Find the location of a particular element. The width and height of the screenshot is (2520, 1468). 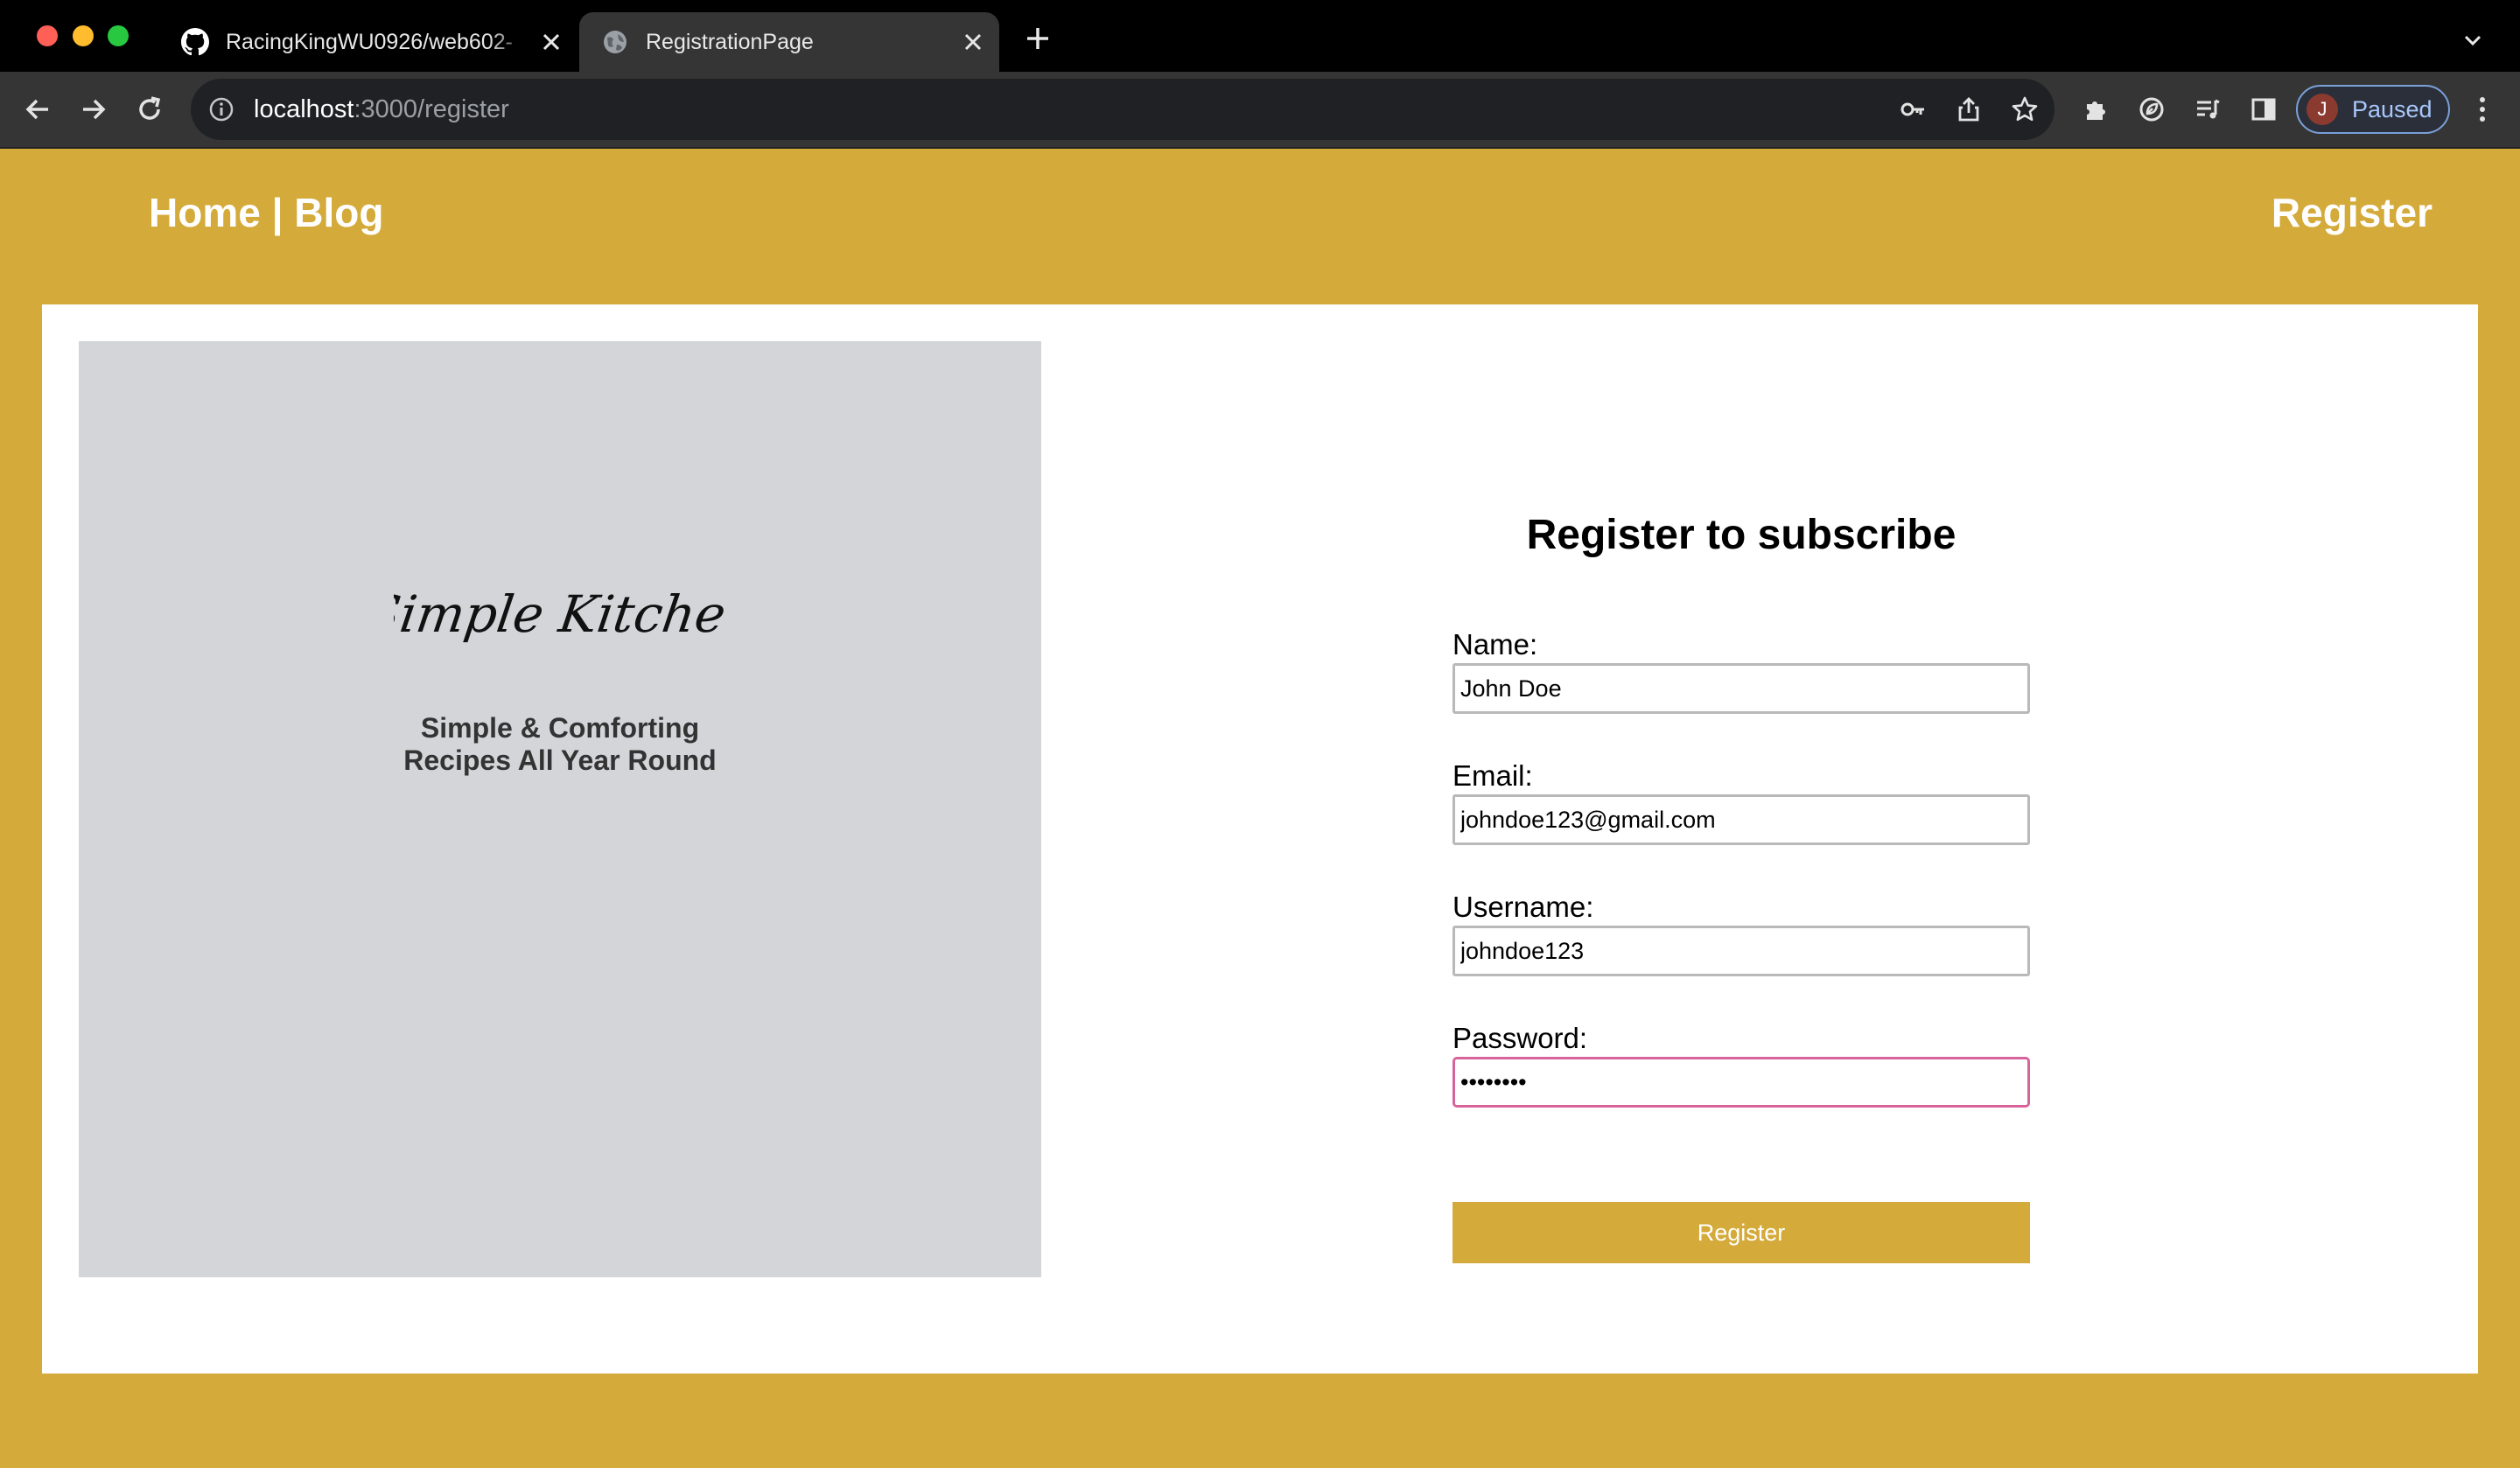

share-icon is located at coordinates (1968, 109).